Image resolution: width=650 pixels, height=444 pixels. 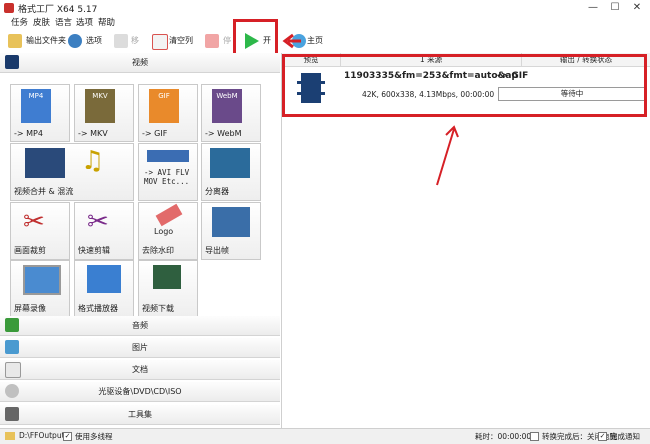 I want to click on category-image: 图片, so click(x=140, y=348).